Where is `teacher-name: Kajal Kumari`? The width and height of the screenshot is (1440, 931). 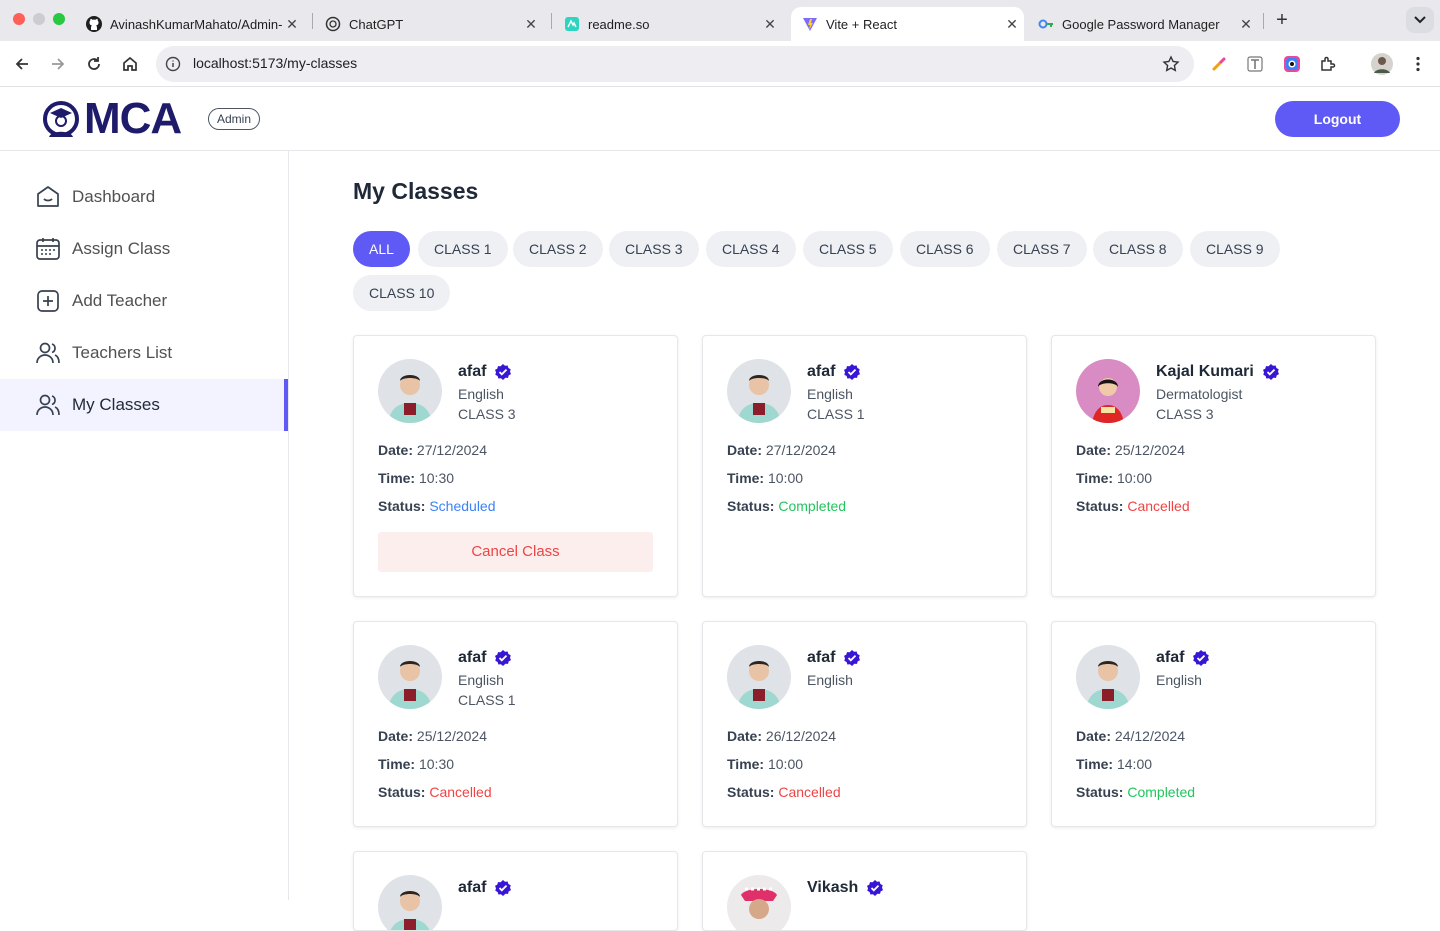 teacher-name: Kajal Kumari is located at coordinates (1205, 371).